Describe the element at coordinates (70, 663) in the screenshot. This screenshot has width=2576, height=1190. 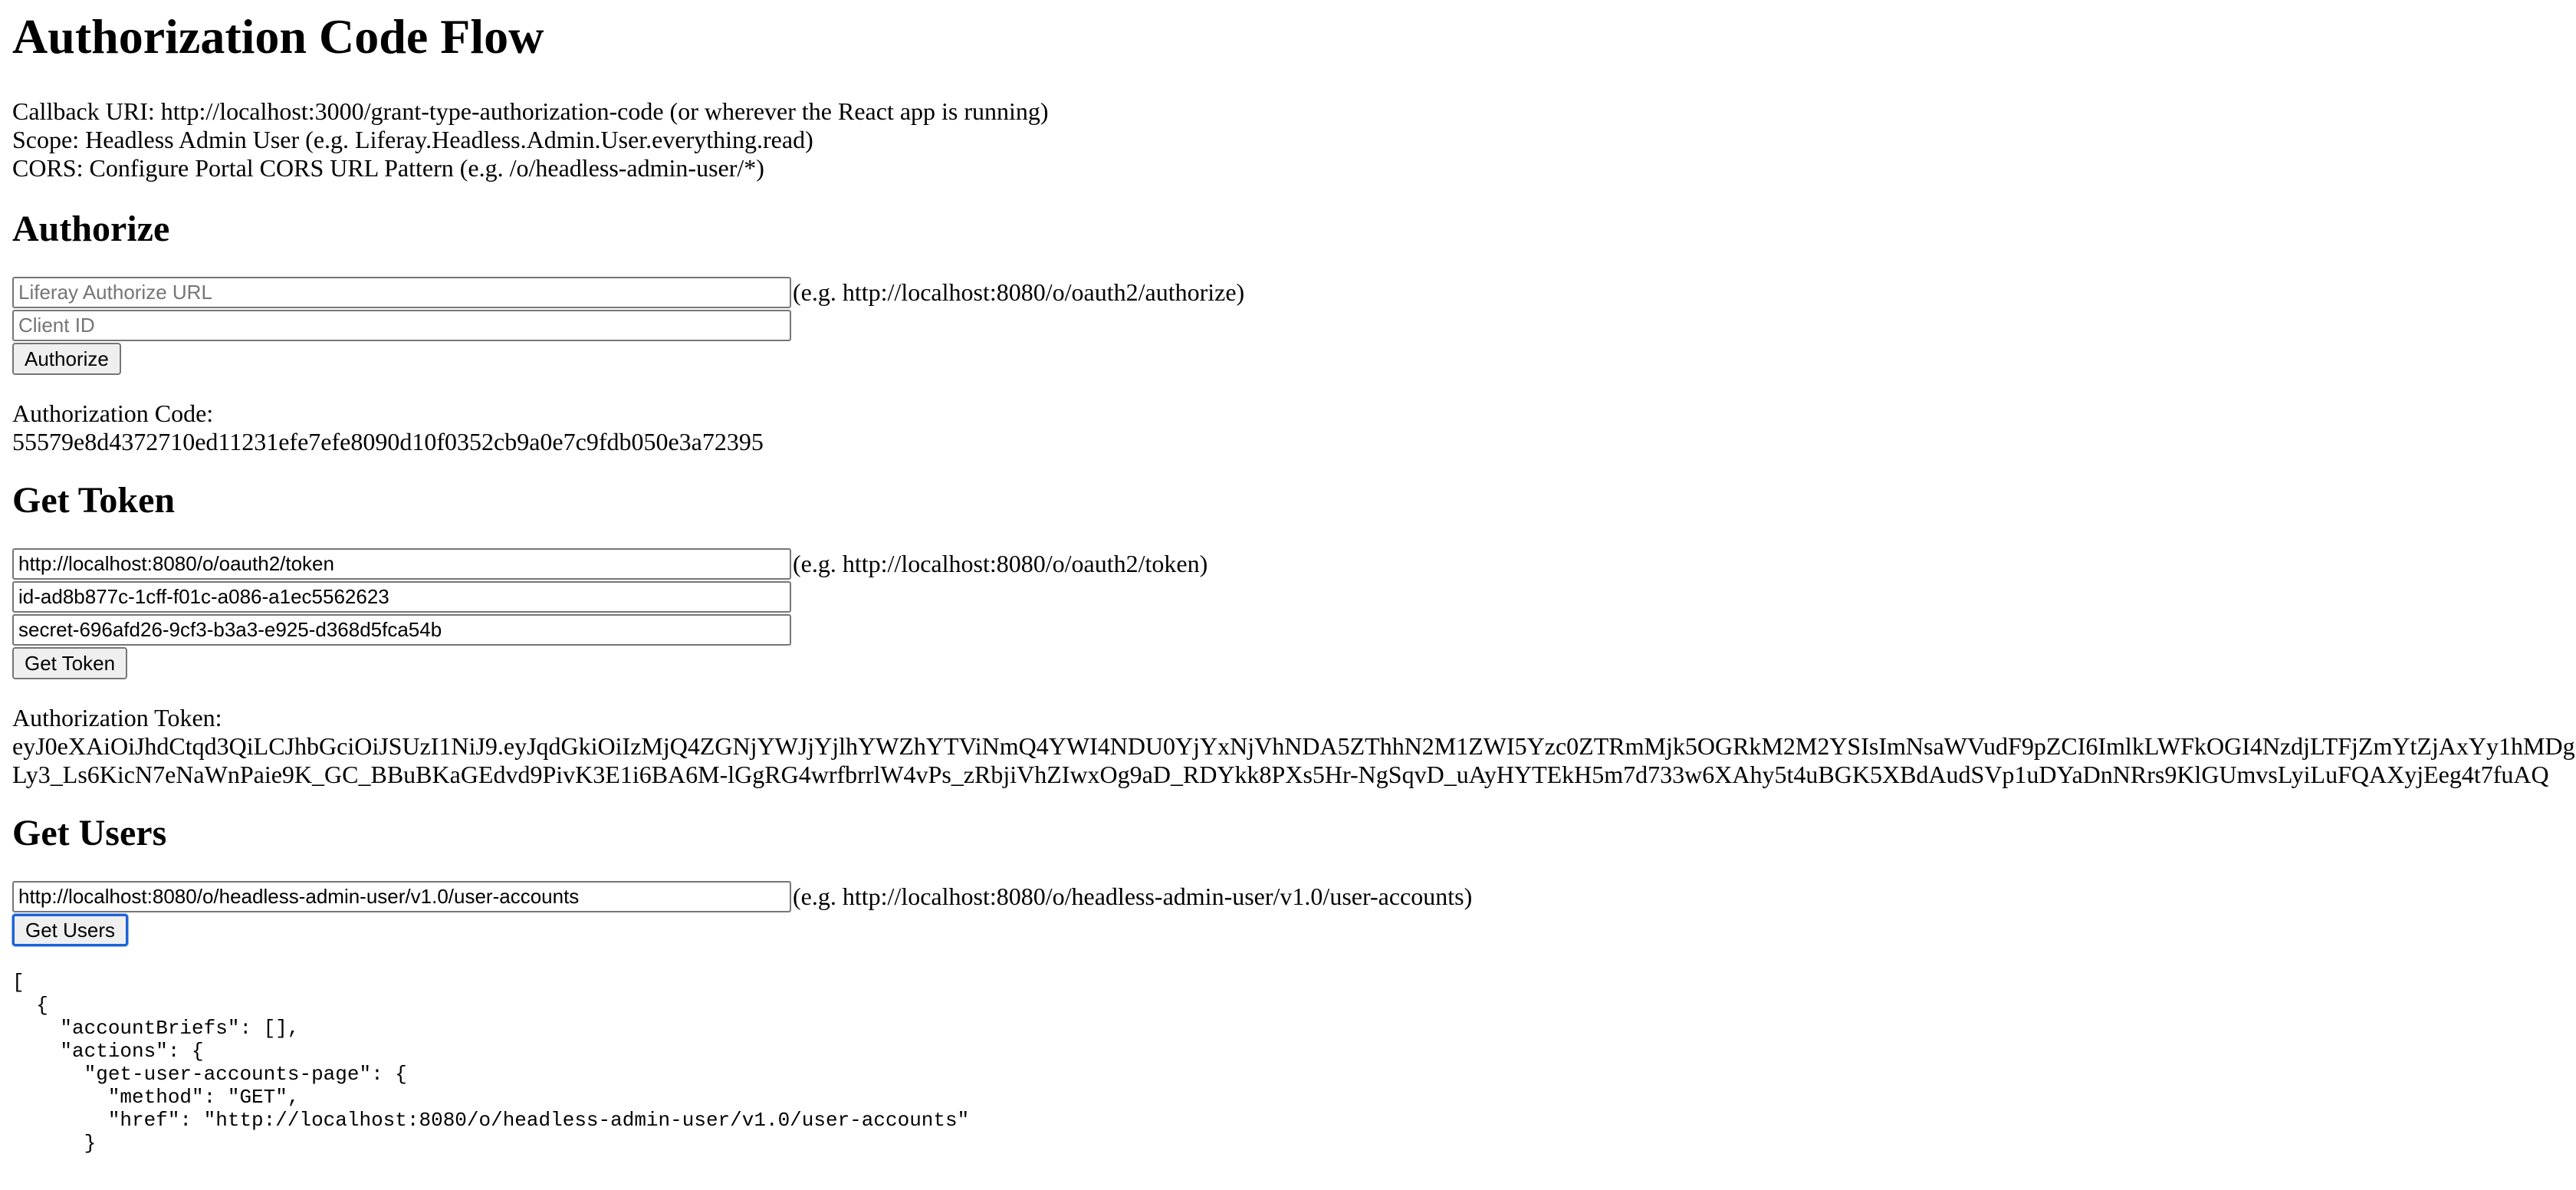
I see `get-token-button: Get Token` at that location.